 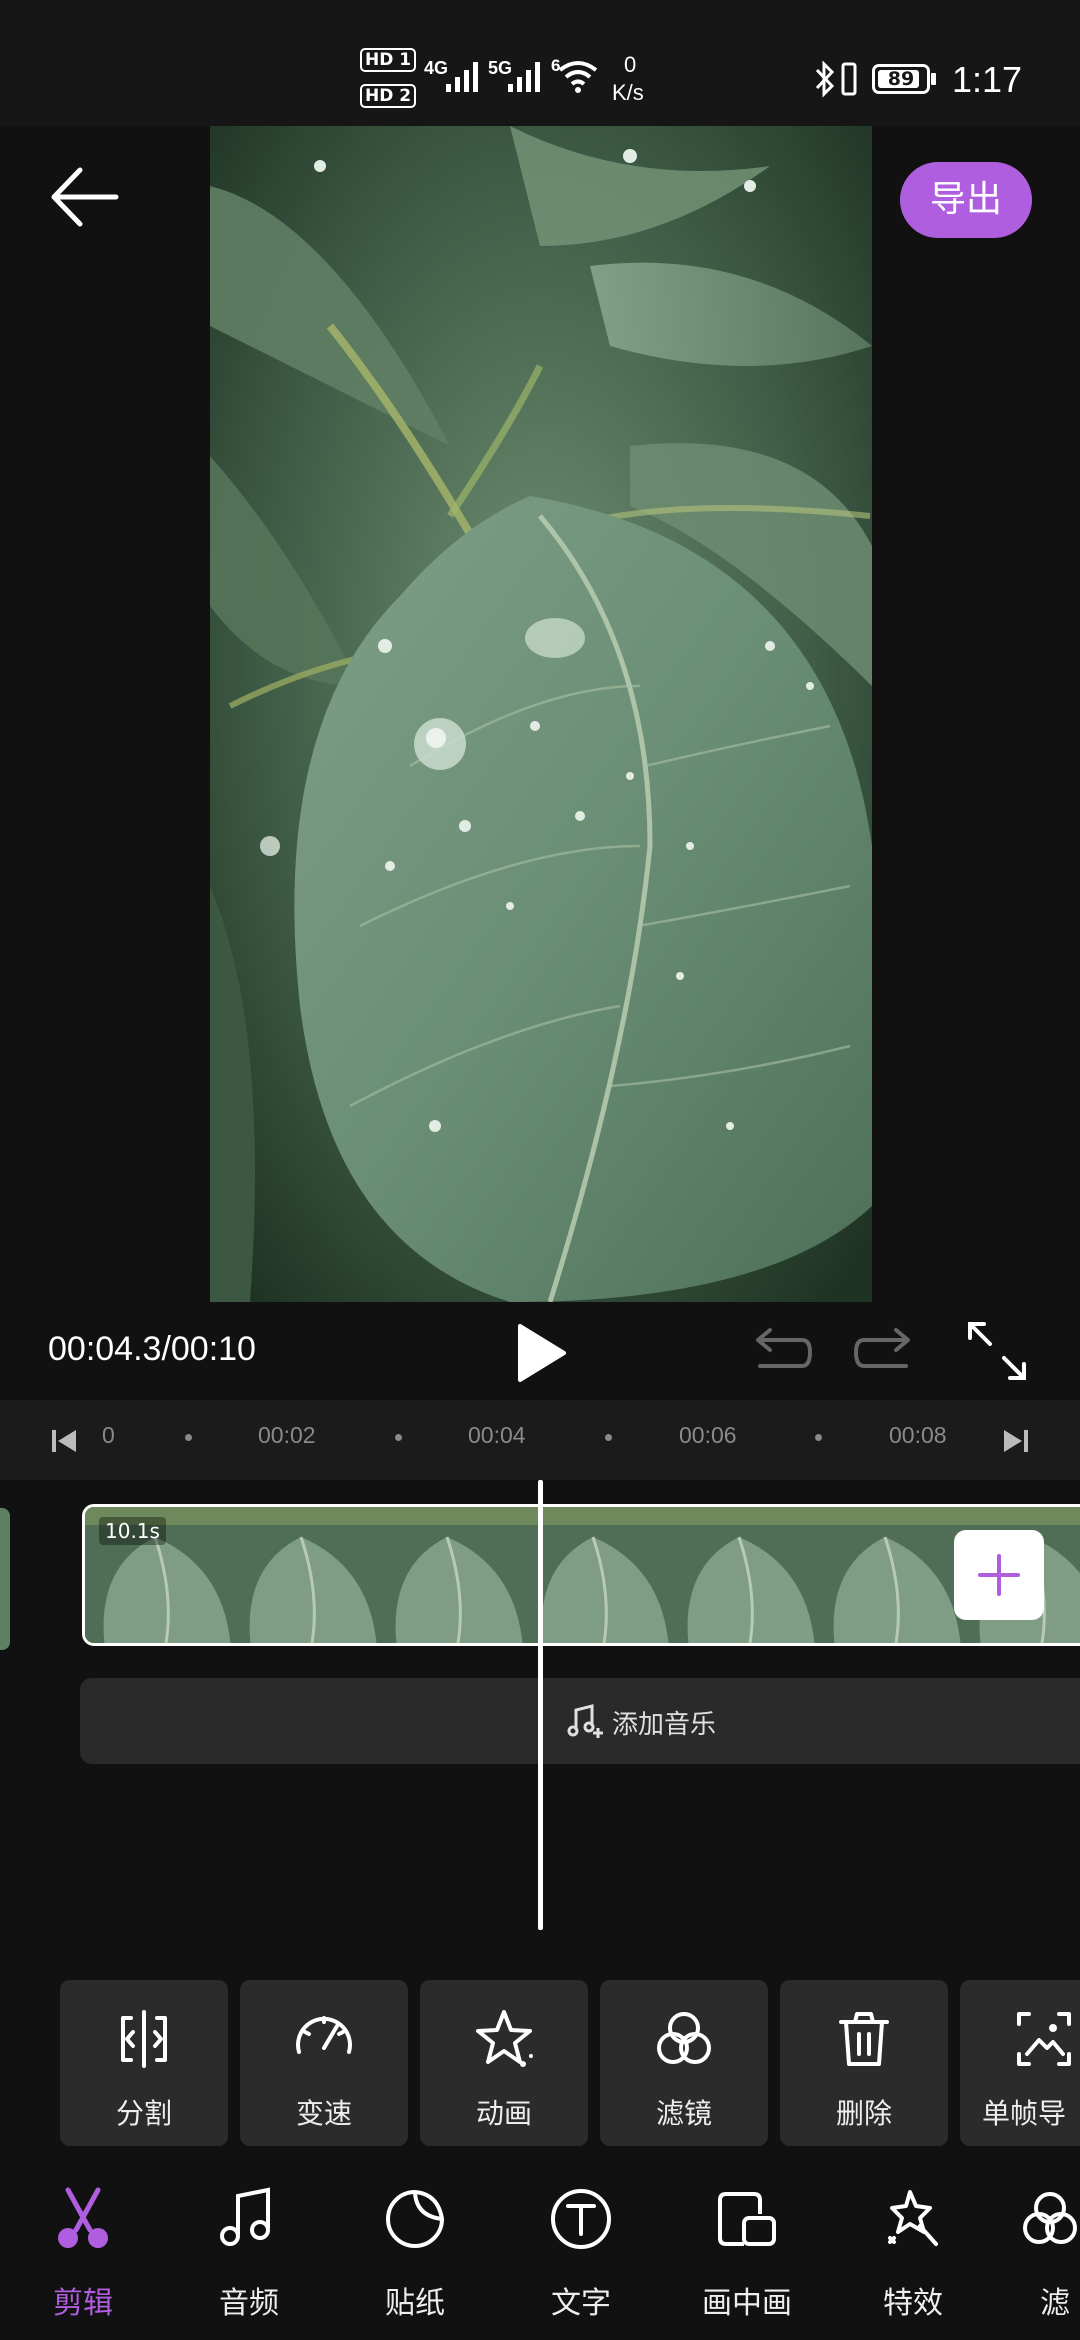 I want to click on music-add-icon, so click(x=585, y=1721).